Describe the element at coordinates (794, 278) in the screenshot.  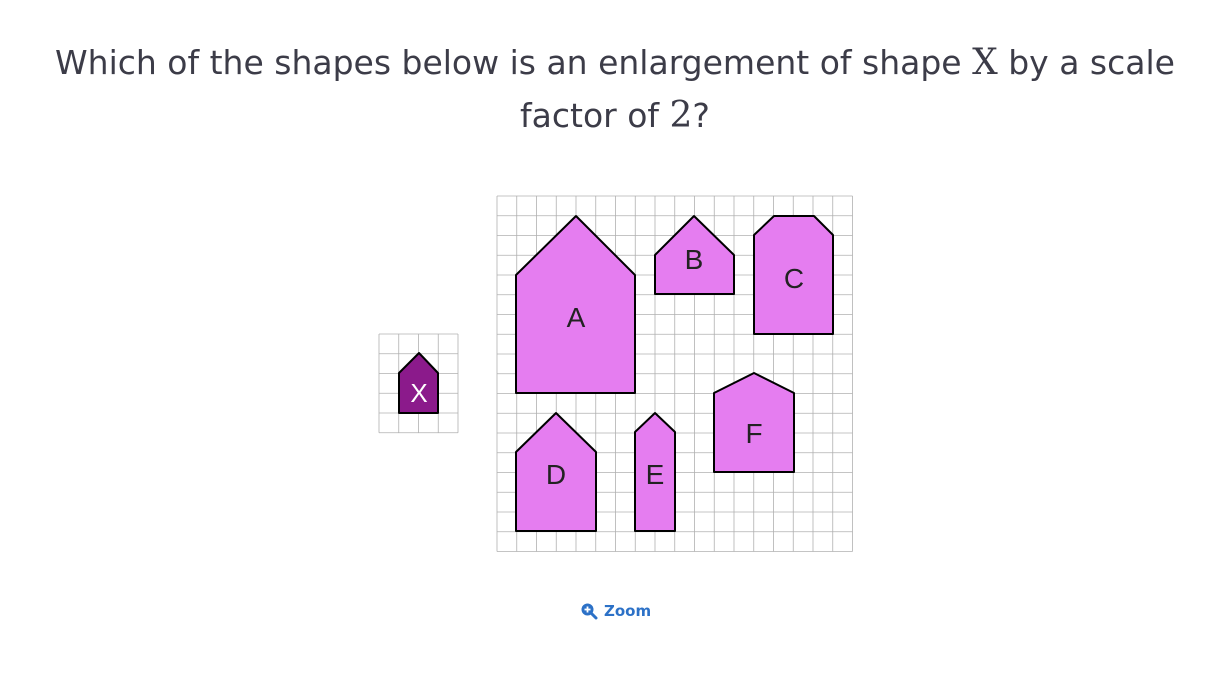
I see `shape-c-label: C` at that location.